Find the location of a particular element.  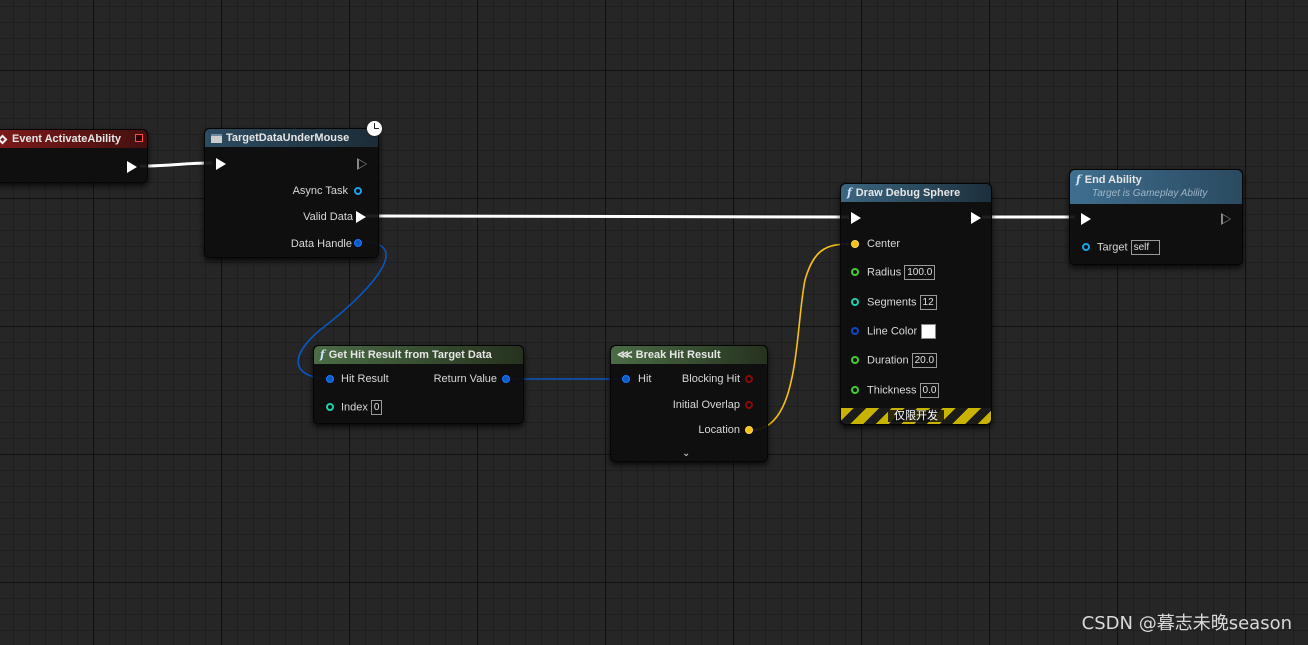

return-value-pin is located at coordinates (506, 379).